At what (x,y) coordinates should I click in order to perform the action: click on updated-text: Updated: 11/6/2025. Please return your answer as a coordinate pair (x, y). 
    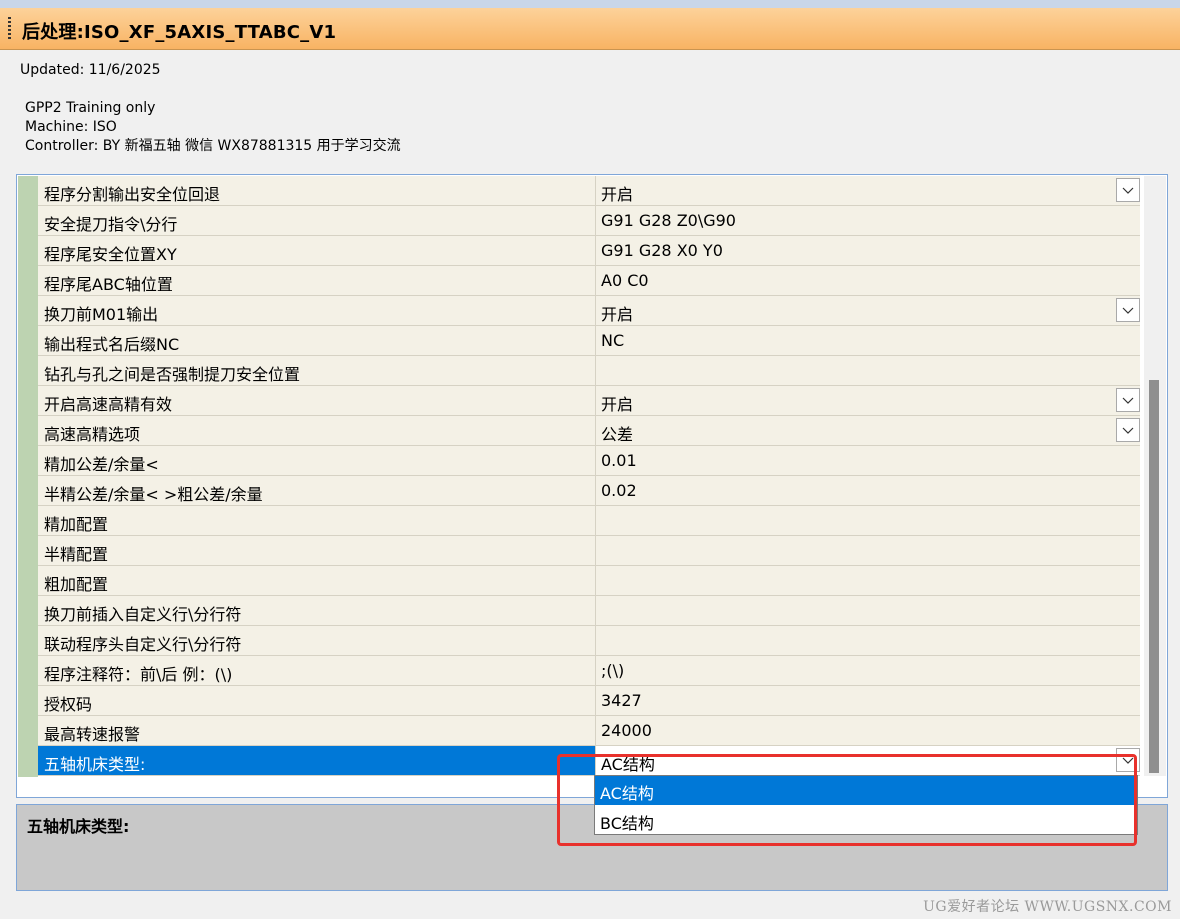
    Looking at the image, I should click on (90, 70).